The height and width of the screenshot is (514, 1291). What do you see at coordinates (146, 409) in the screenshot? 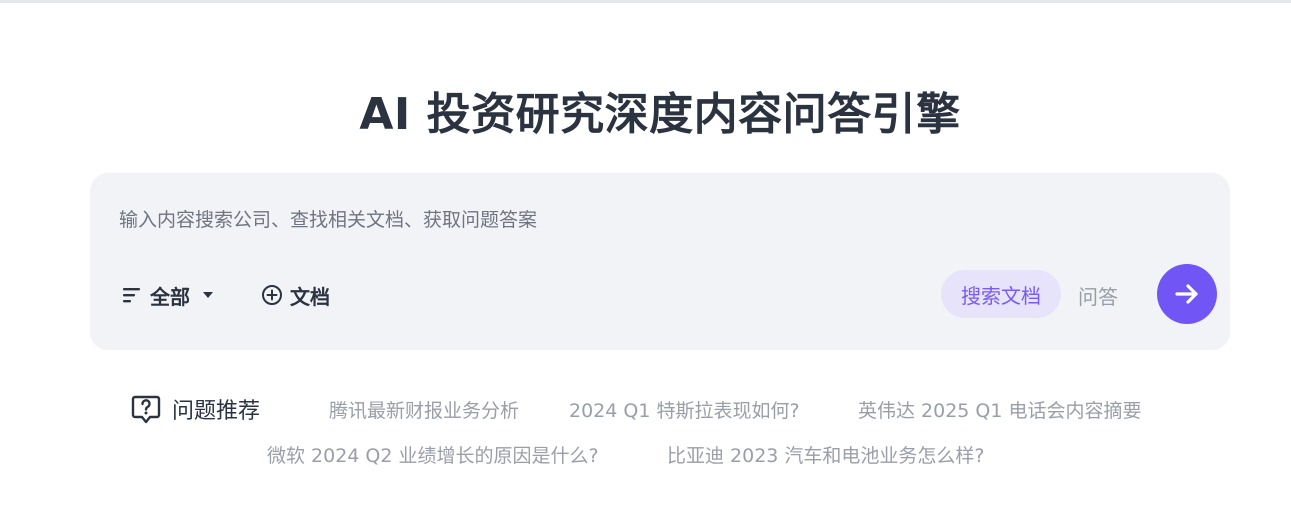
I see `question-bubble-icon` at bounding box center [146, 409].